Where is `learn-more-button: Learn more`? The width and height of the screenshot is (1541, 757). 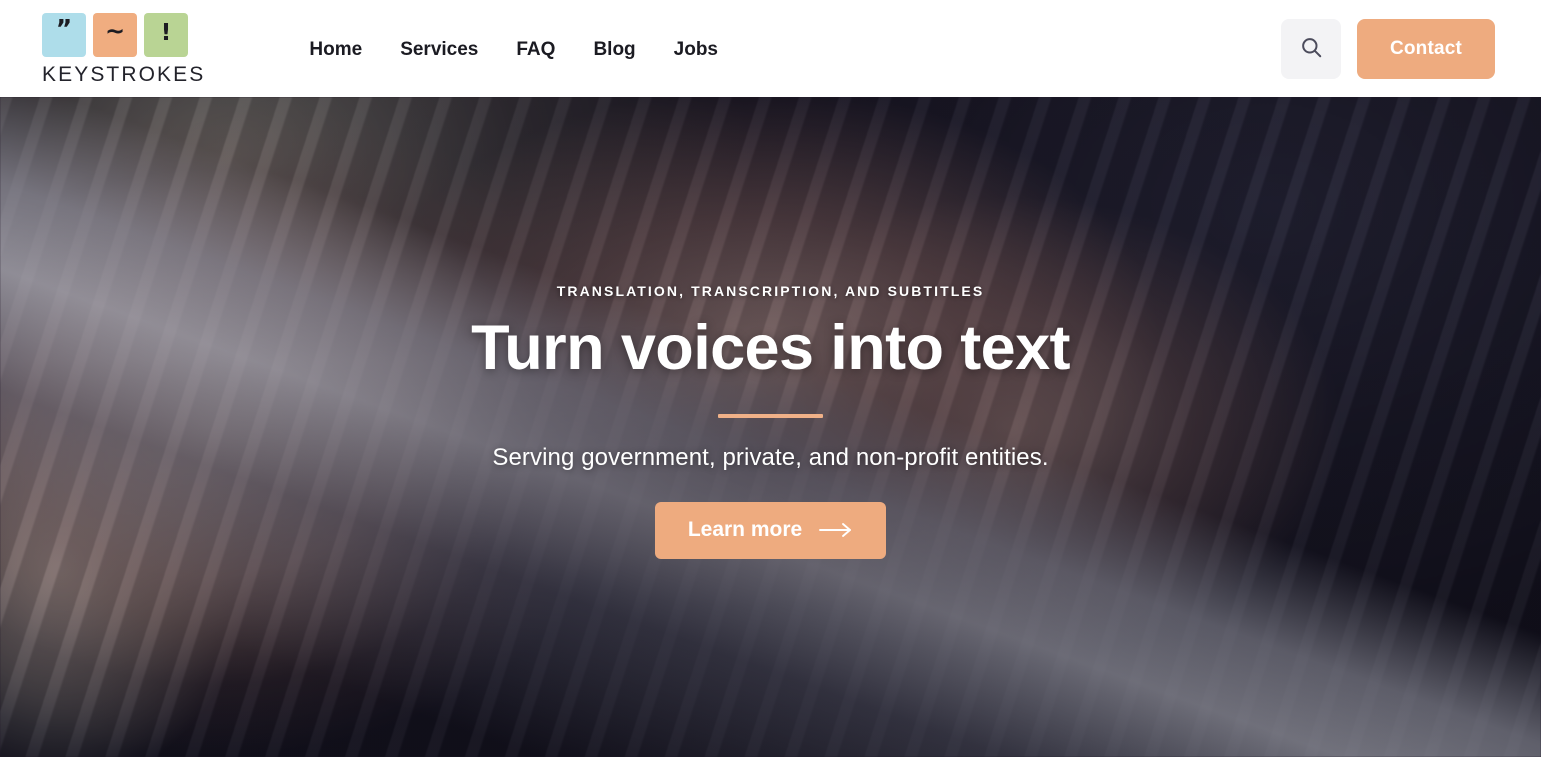
learn-more-button: Learn more is located at coordinates (770, 530).